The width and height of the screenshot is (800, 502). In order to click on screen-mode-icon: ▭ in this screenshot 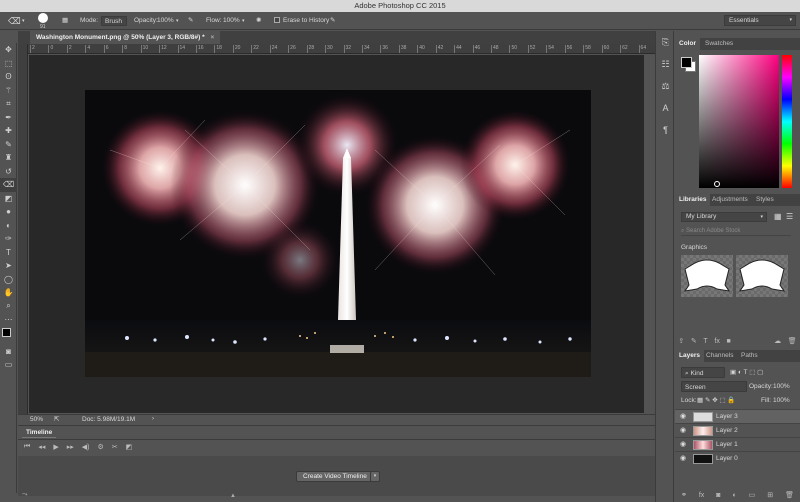, I will do `click(8, 365)`.